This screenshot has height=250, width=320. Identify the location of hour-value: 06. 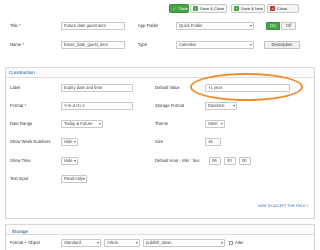
(214, 160).